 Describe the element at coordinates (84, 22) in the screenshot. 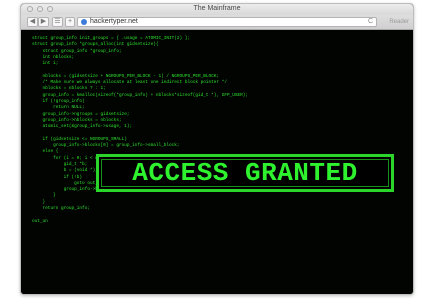

I see `globe-icon` at that location.